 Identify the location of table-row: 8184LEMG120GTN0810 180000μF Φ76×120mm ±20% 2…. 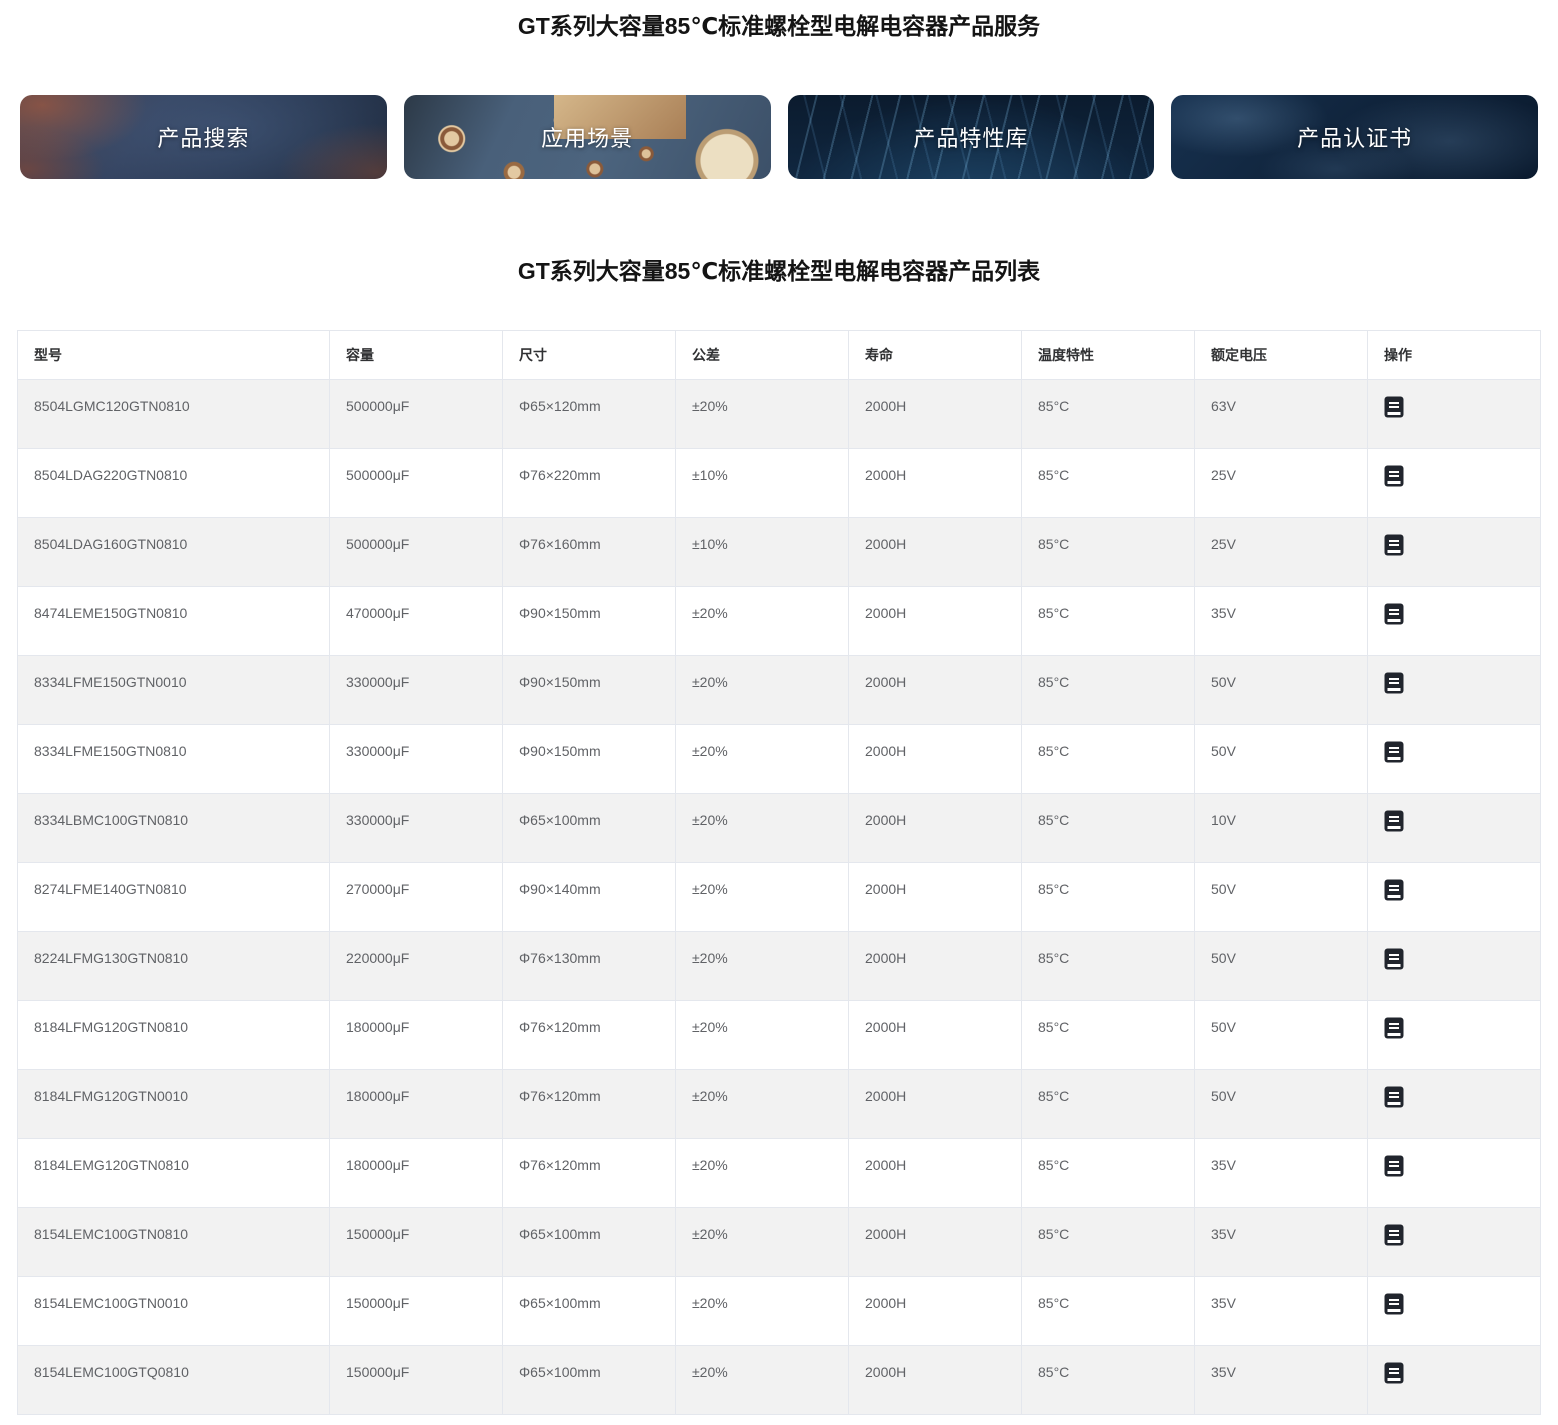
(779, 1173).